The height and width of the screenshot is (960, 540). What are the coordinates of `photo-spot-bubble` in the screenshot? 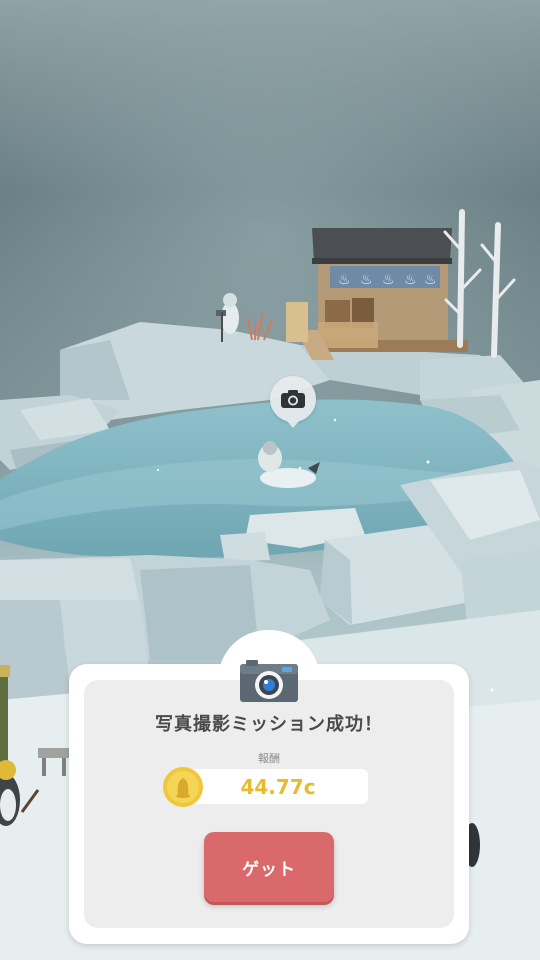 It's located at (293, 402).